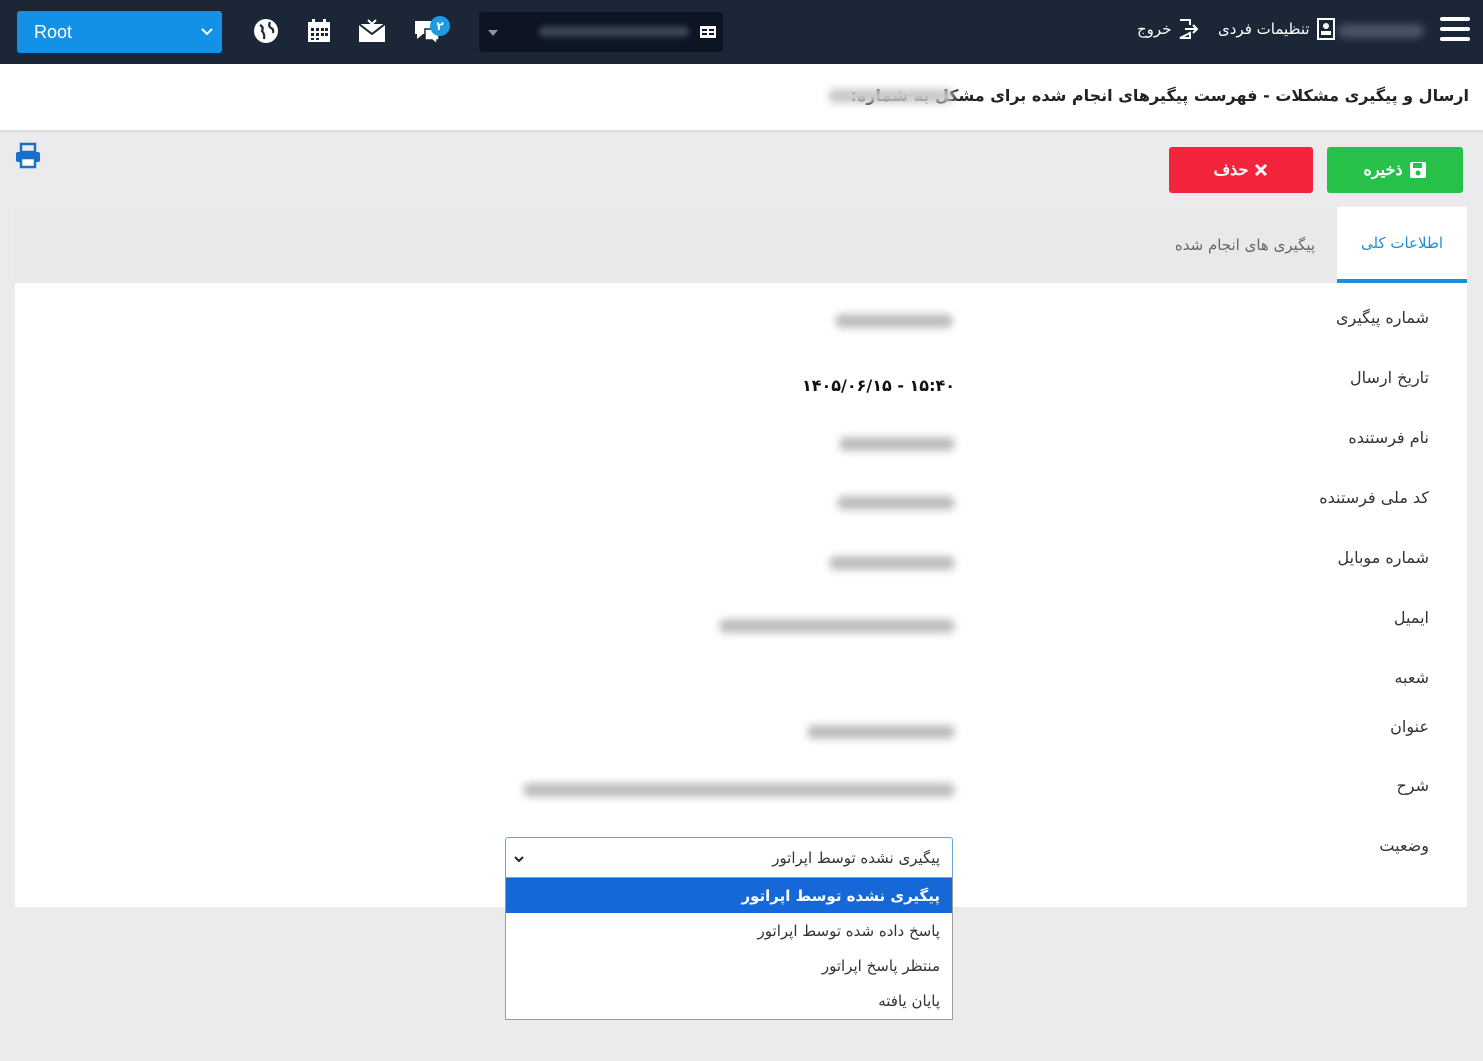  What do you see at coordinates (729, 895) in the screenshot?
I see `status-option: پیگیری نشده توسط اپراتور` at bounding box center [729, 895].